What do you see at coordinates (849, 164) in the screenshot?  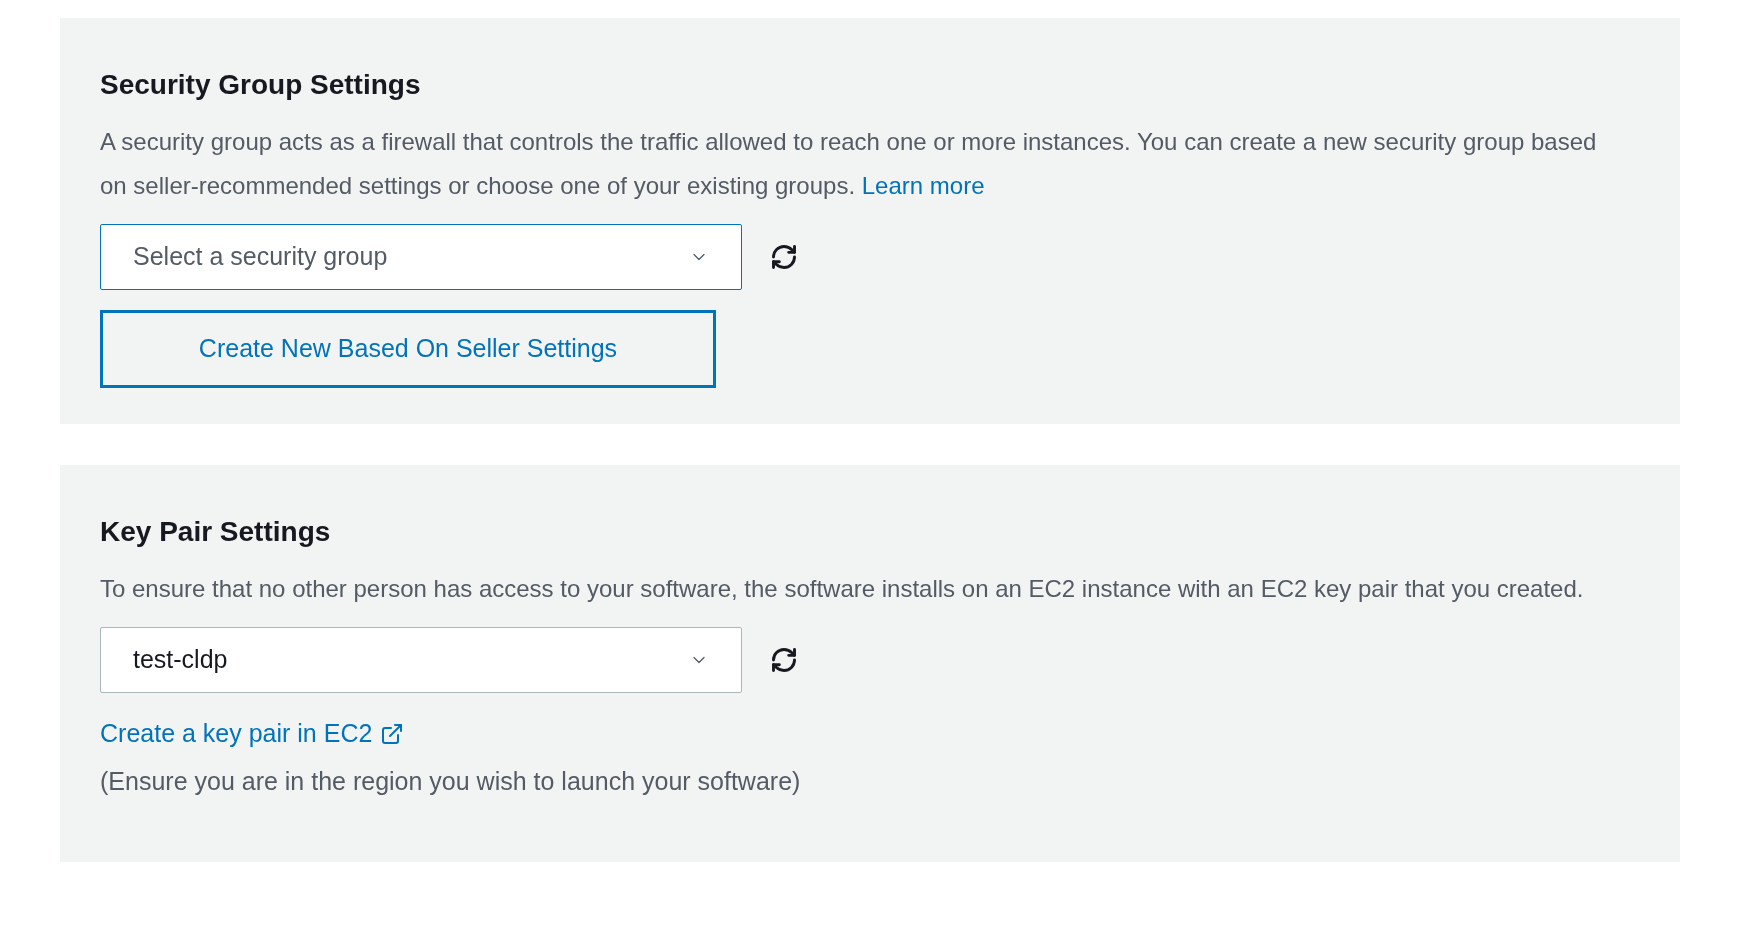 I see `section-description: A security group acts as a firewall that controls the traffic allowed to reach one or more instances. You can create a new security group based on seller-recommended settings or choose one of your existing groups. Learn more` at bounding box center [849, 164].